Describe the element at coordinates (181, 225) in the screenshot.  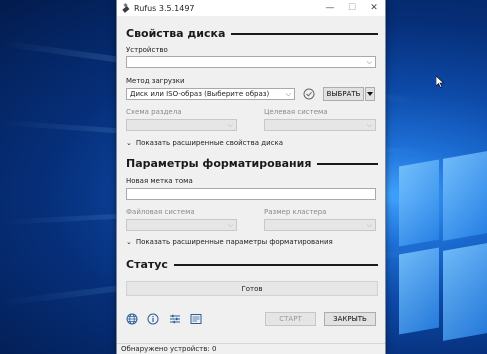
I see `file-system-select: ⌵` at that location.